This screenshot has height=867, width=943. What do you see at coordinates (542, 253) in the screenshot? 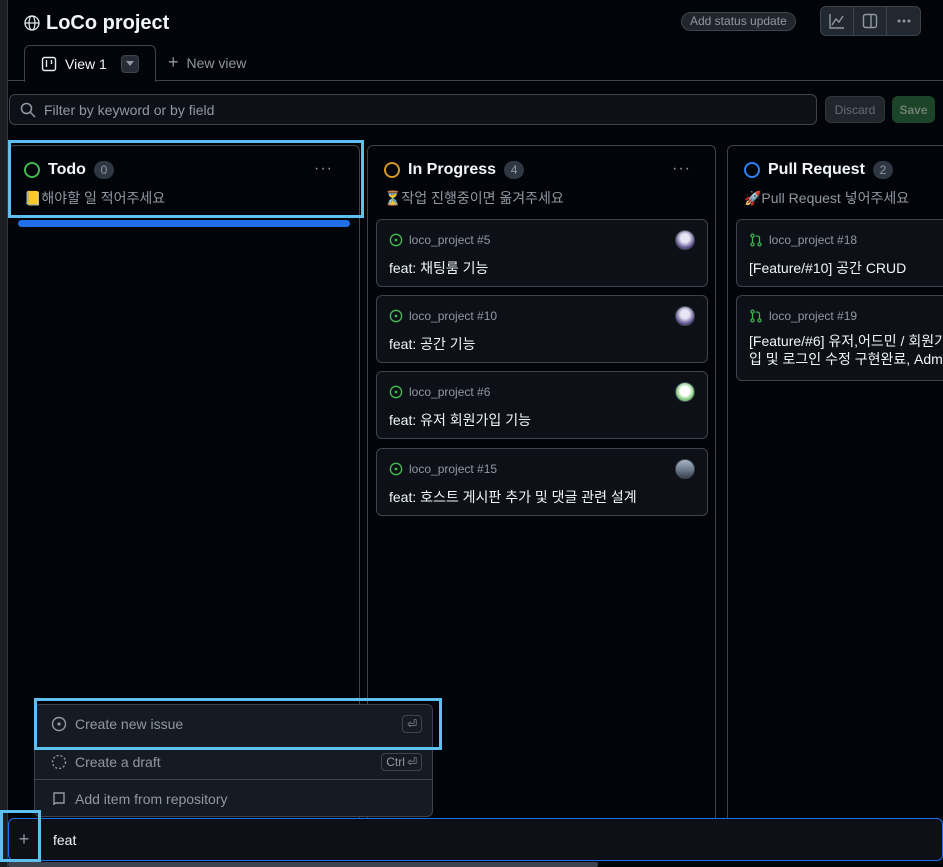
I see `issue-card: loco_project #5 feat: 채팅룸 기능` at bounding box center [542, 253].